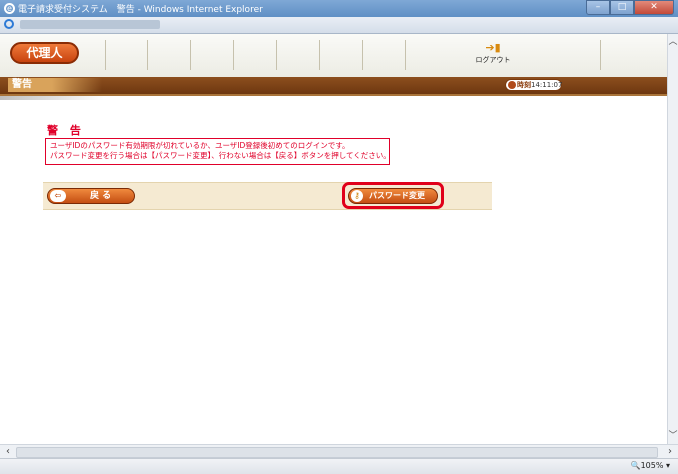 The image size is (678, 474). Describe the element at coordinates (397, 195) in the screenshot. I see `change-password-label: パスワード変更` at that location.